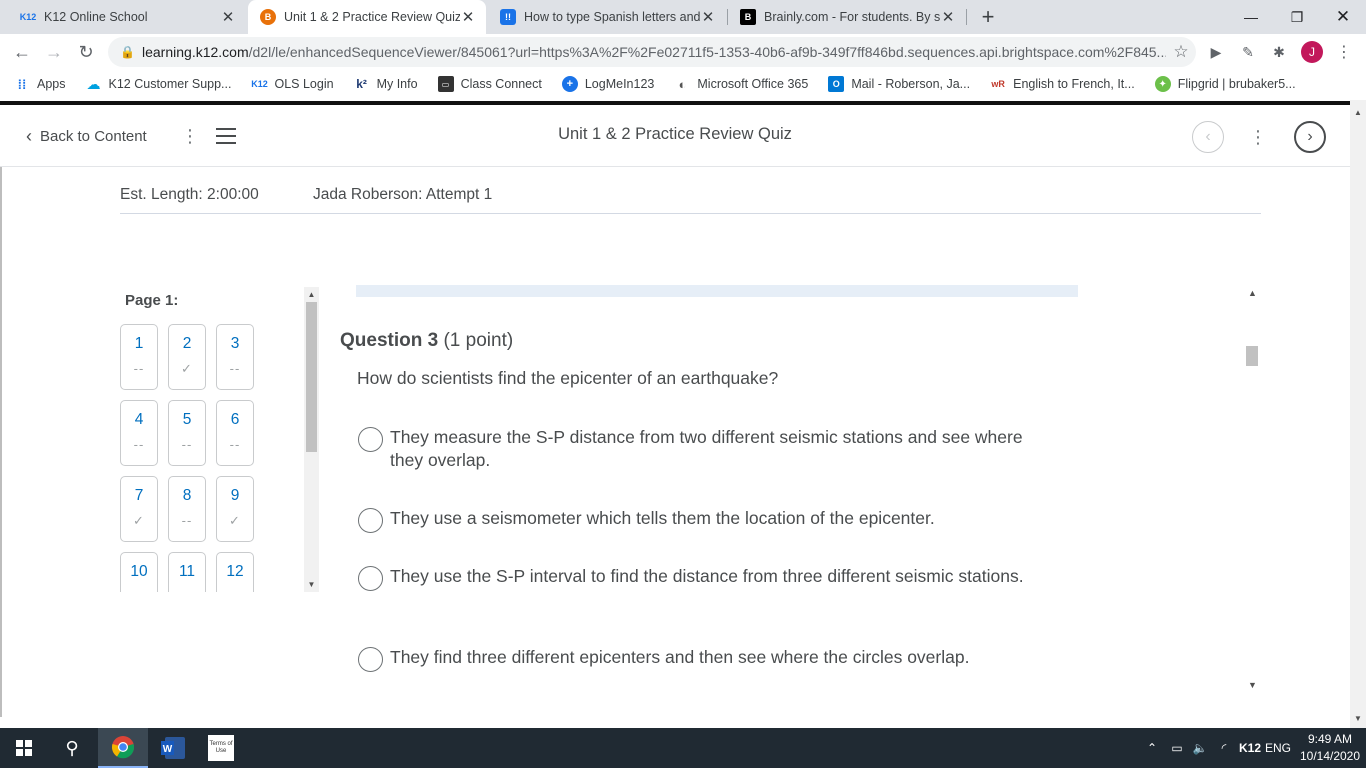 Image resolution: width=1366 pixels, height=768 pixels. What do you see at coordinates (1358, 414) in the screenshot?
I see `page-scrollbar: ▲ ▼` at bounding box center [1358, 414].